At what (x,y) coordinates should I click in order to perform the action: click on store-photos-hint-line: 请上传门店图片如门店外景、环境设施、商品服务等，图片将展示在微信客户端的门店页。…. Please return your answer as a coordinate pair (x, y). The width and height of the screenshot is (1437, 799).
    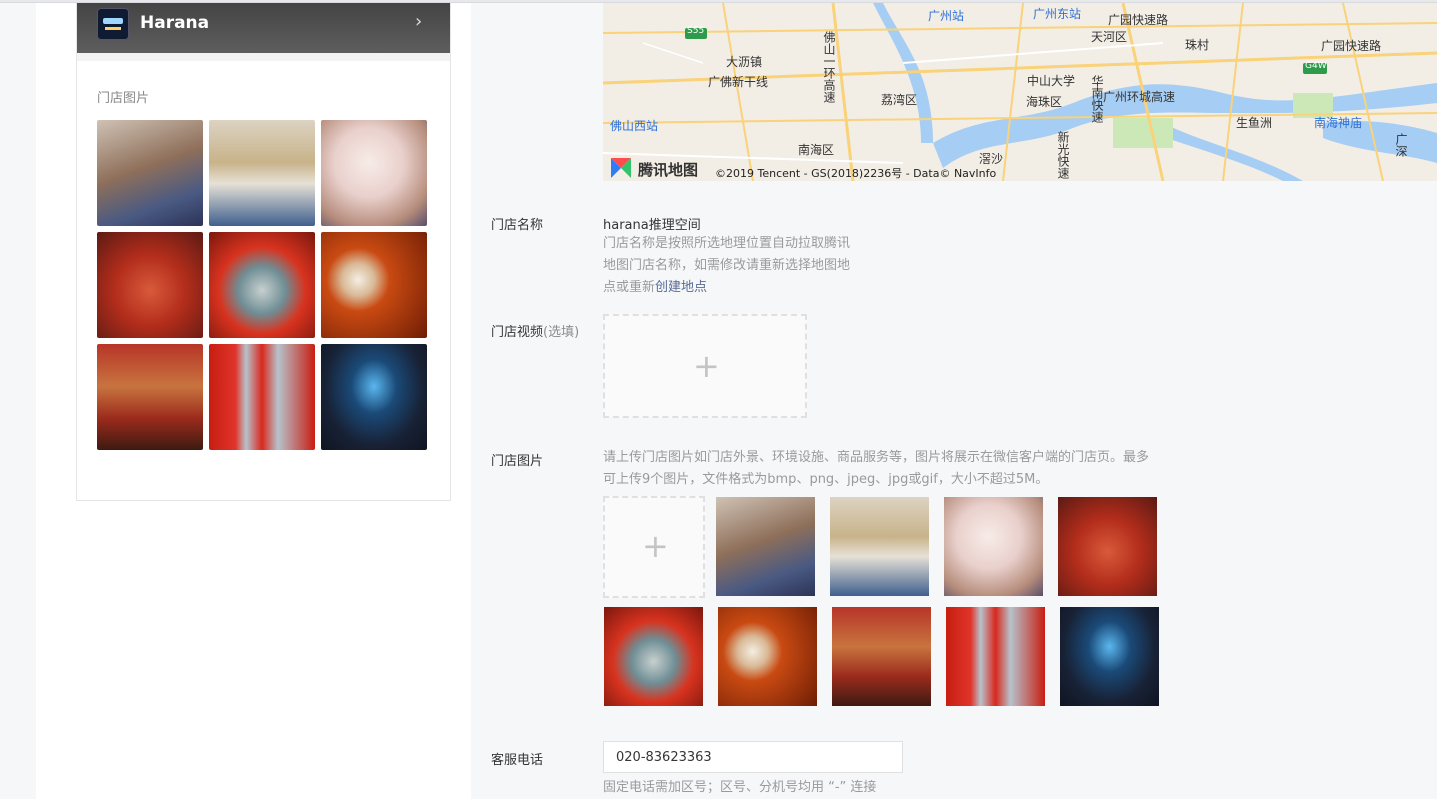
    Looking at the image, I should click on (876, 457).